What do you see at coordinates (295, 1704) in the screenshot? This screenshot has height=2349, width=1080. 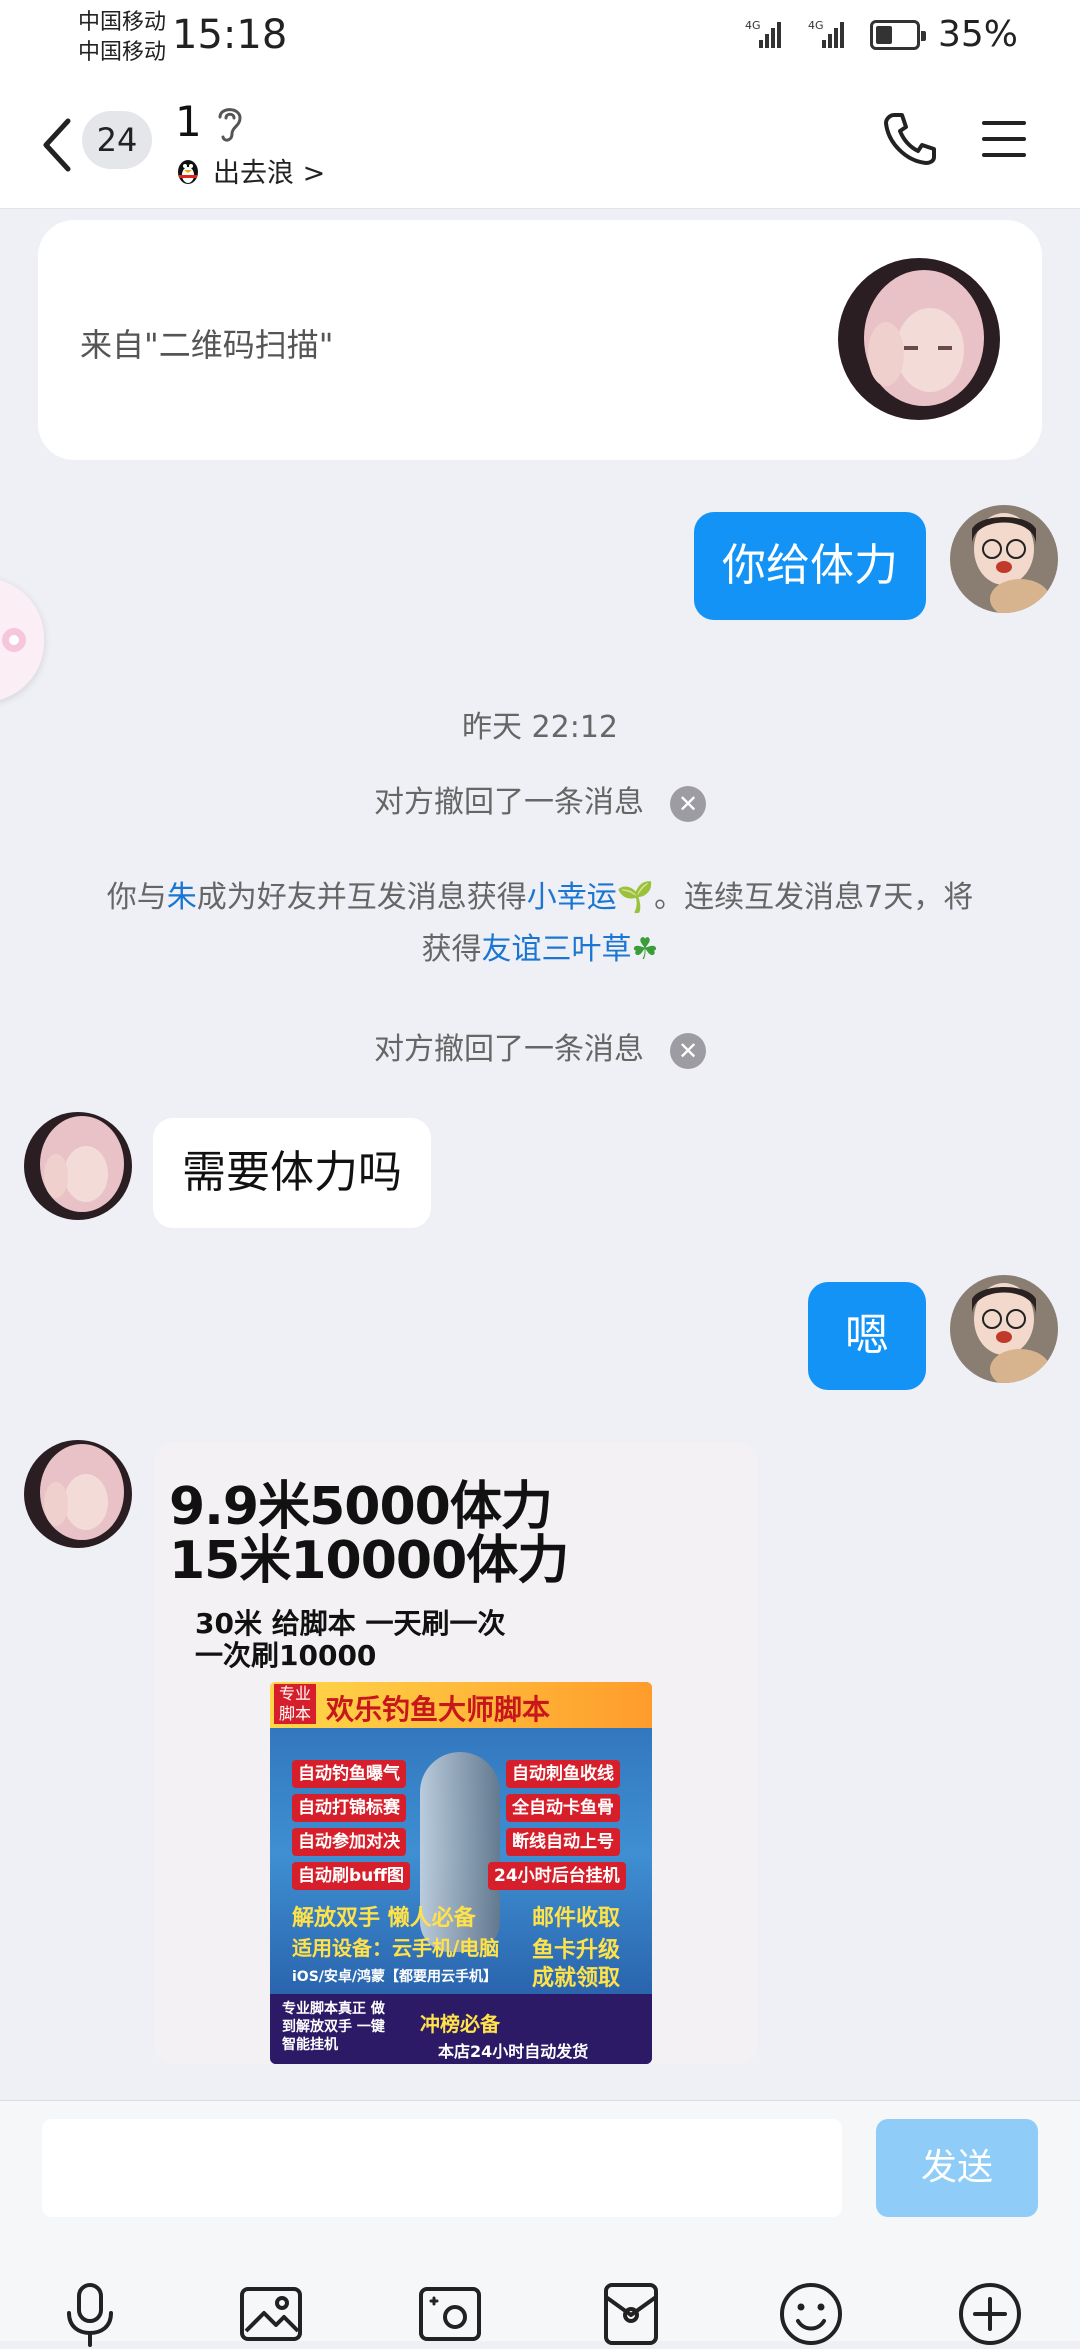 I see `poster-badge: 专业脚本` at bounding box center [295, 1704].